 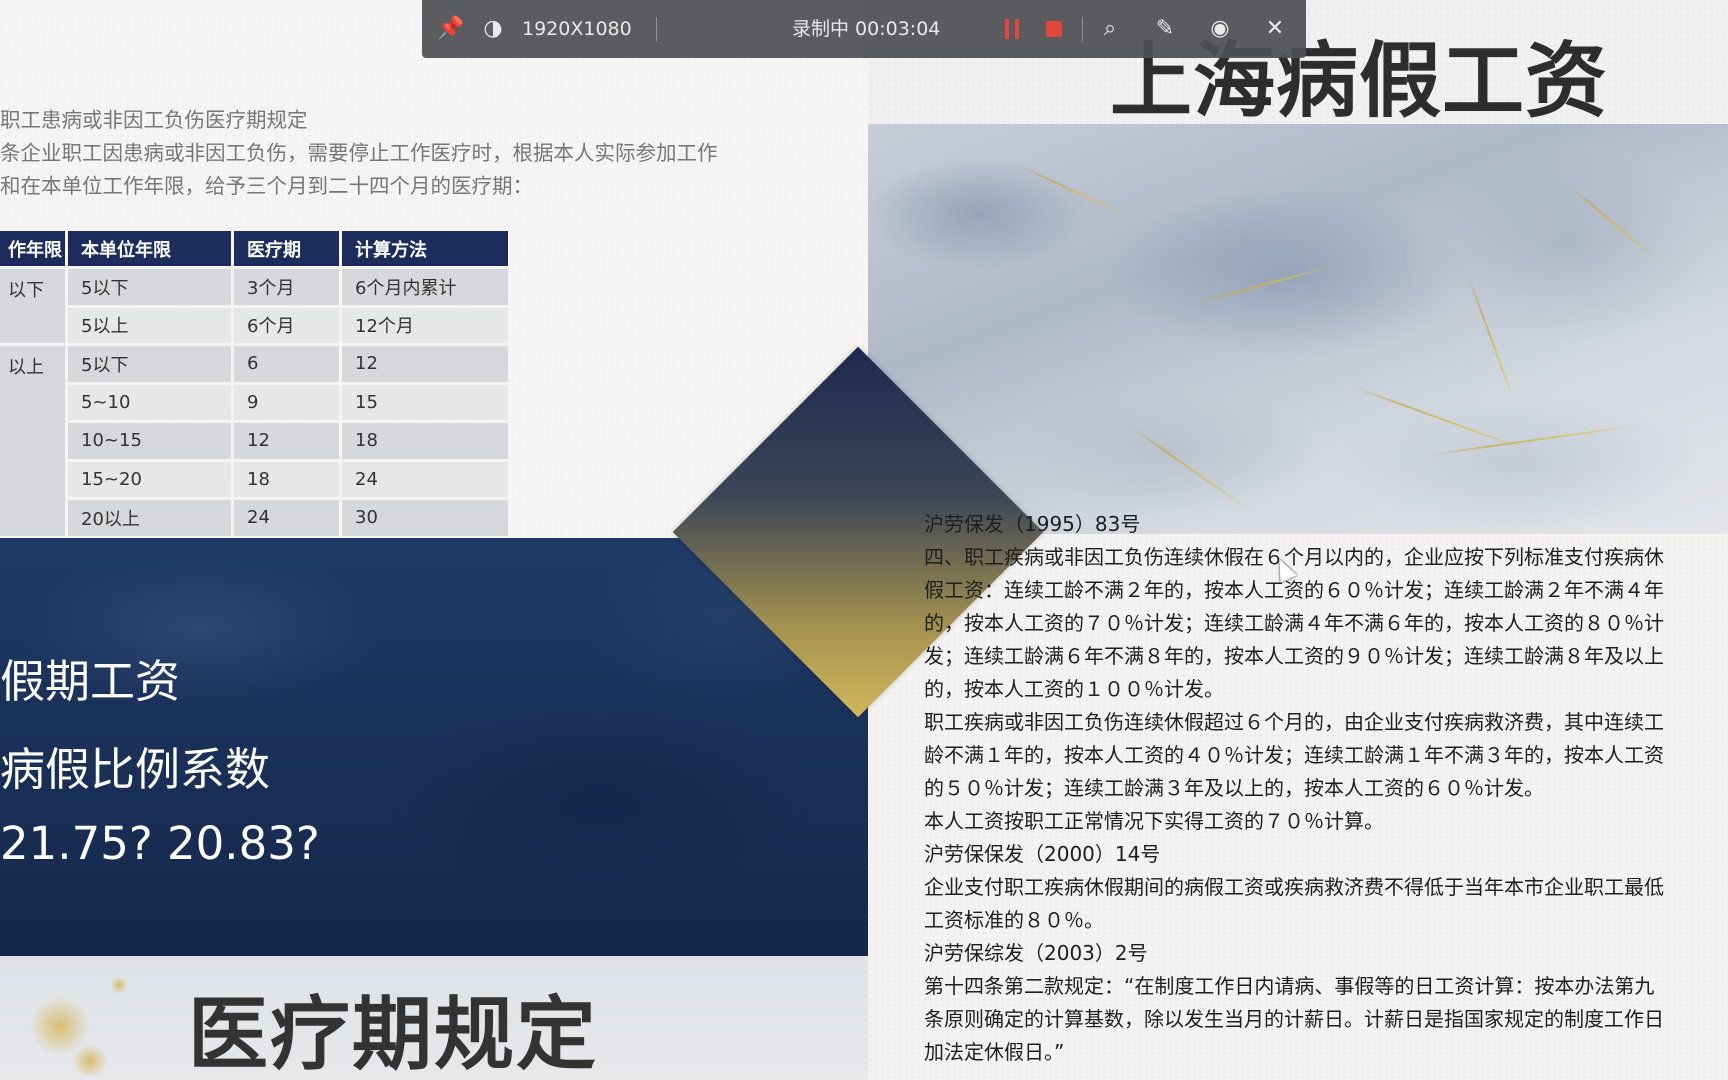 I want to click on table-row: 15~20 18 24, so click(x=254, y=479).